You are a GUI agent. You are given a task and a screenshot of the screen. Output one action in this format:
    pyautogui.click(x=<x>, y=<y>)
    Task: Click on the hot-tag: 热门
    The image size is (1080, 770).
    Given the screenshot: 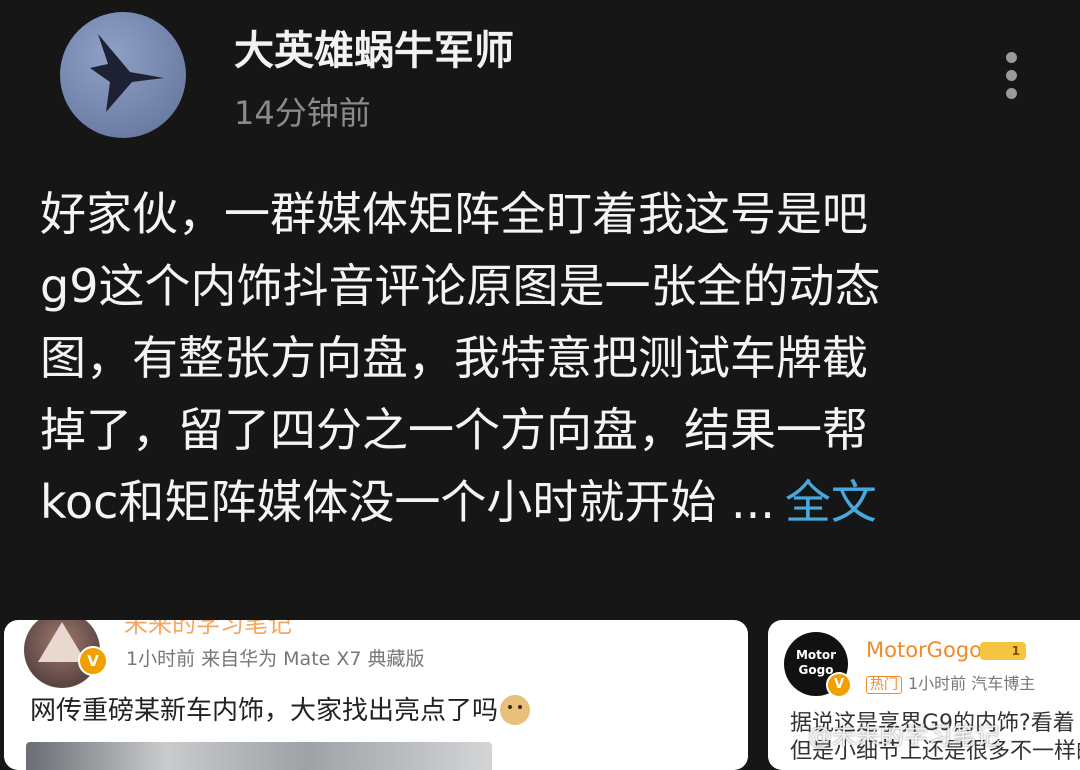 What is the action you would take?
    pyautogui.click(x=884, y=685)
    